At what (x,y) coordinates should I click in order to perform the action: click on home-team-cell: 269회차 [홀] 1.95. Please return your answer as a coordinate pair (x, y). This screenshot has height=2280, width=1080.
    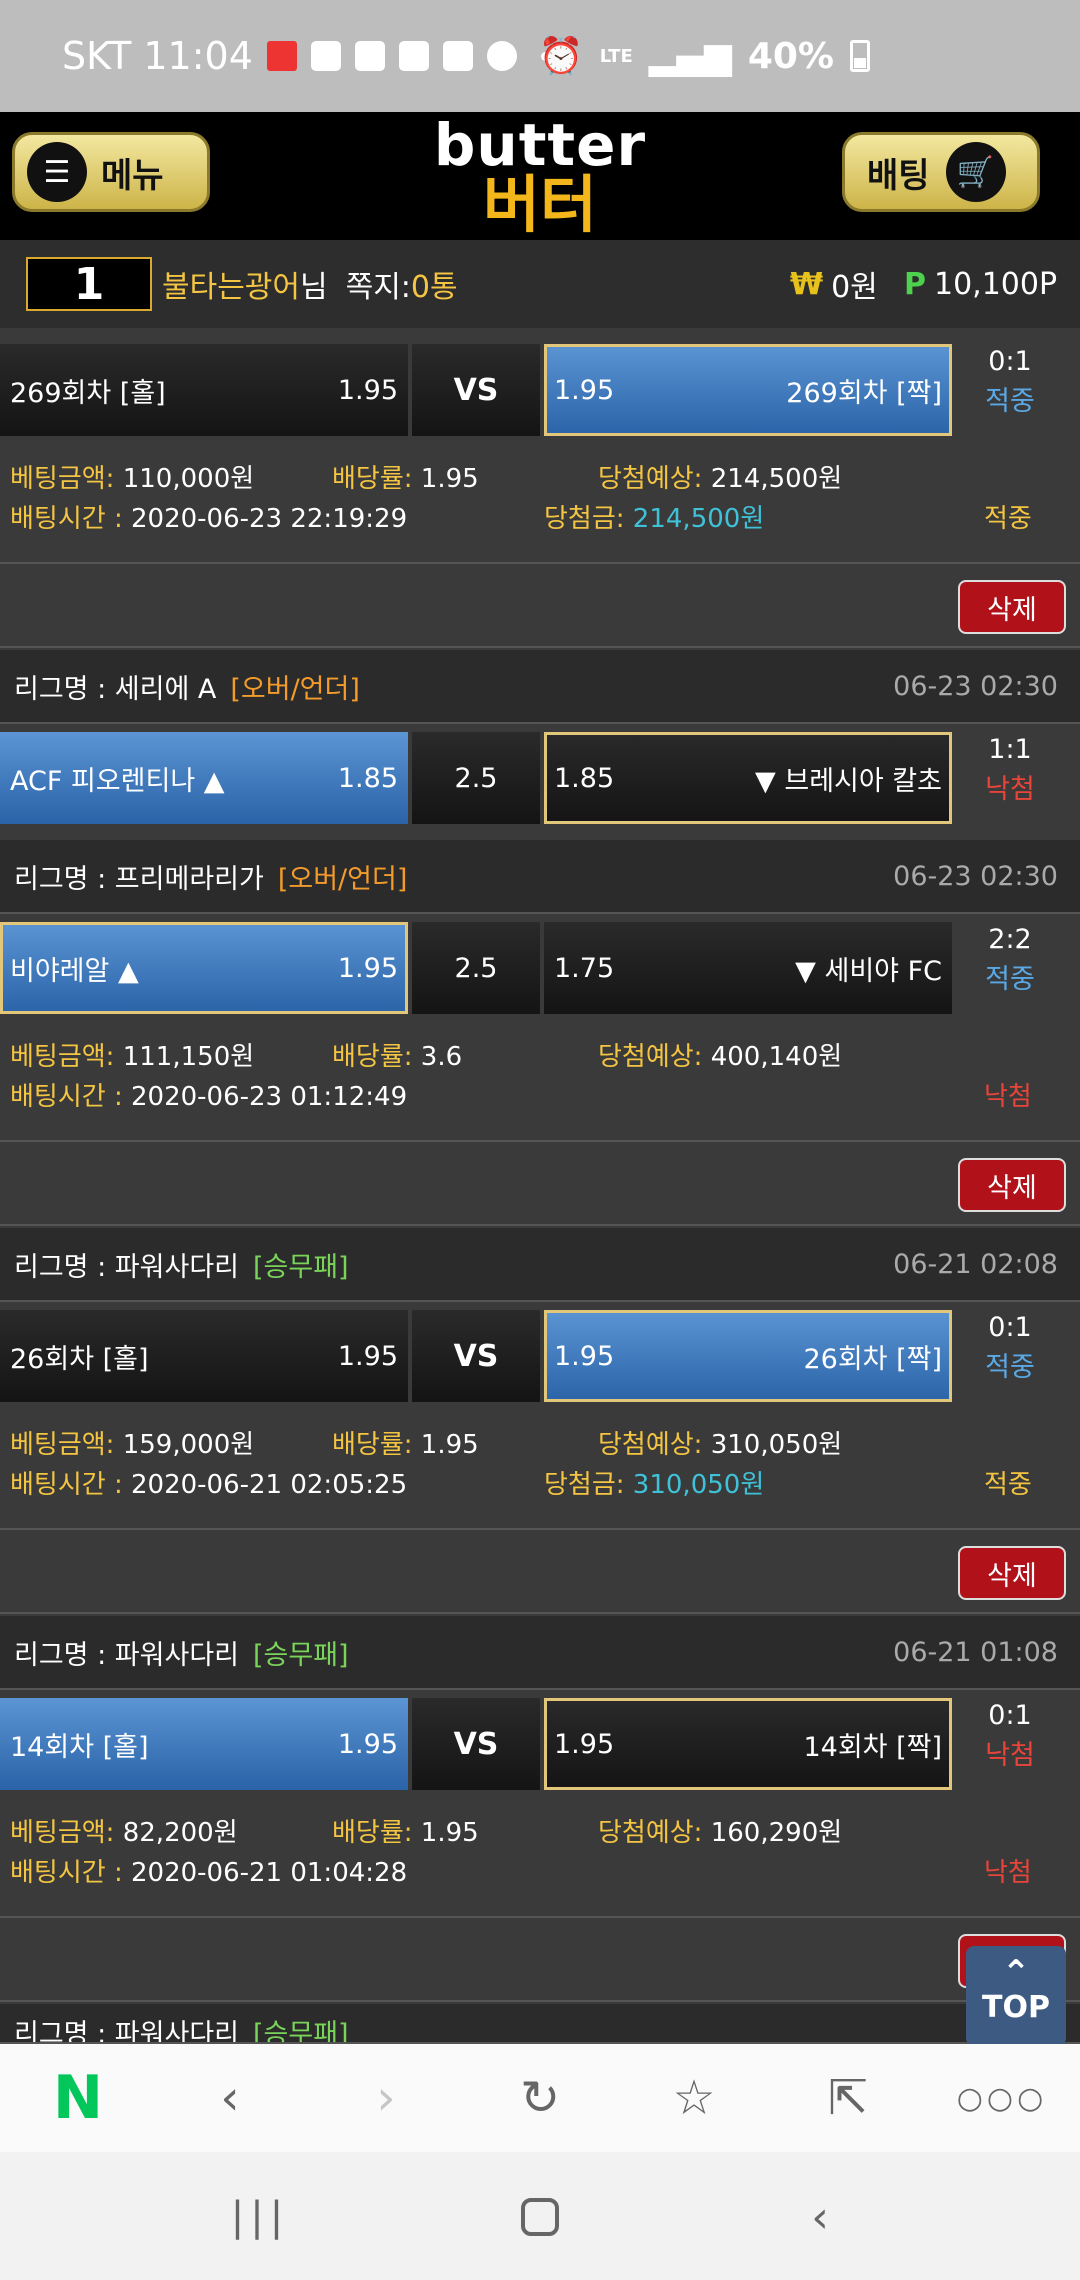
    Looking at the image, I should click on (204, 390).